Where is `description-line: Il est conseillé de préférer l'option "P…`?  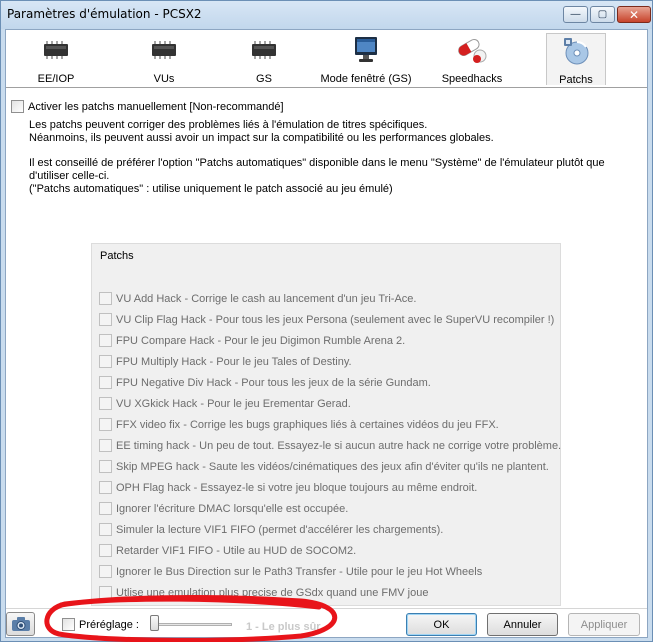 description-line: Il est conseillé de préférer l'option "P… is located at coordinates (317, 163).